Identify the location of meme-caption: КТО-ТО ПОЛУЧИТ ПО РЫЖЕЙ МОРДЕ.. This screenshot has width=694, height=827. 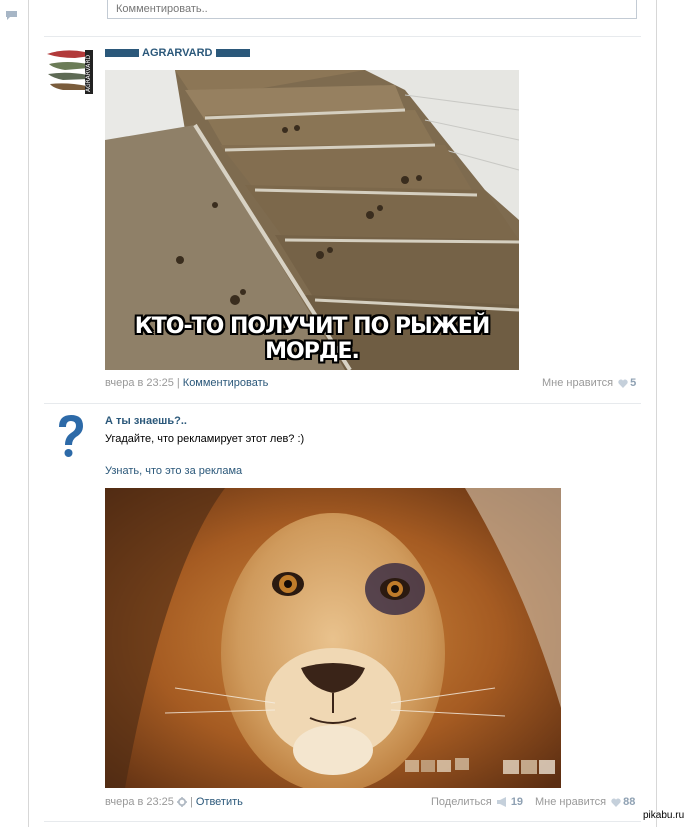
(312, 339).